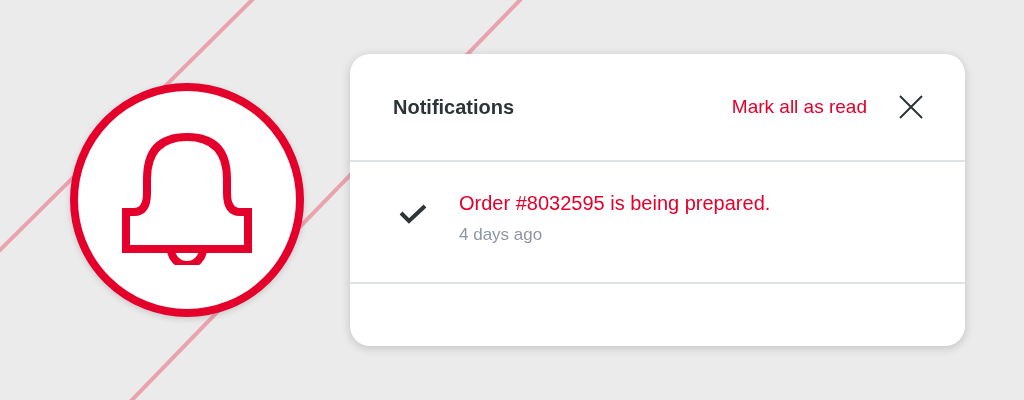  I want to click on bell-icon, so click(187, 198).